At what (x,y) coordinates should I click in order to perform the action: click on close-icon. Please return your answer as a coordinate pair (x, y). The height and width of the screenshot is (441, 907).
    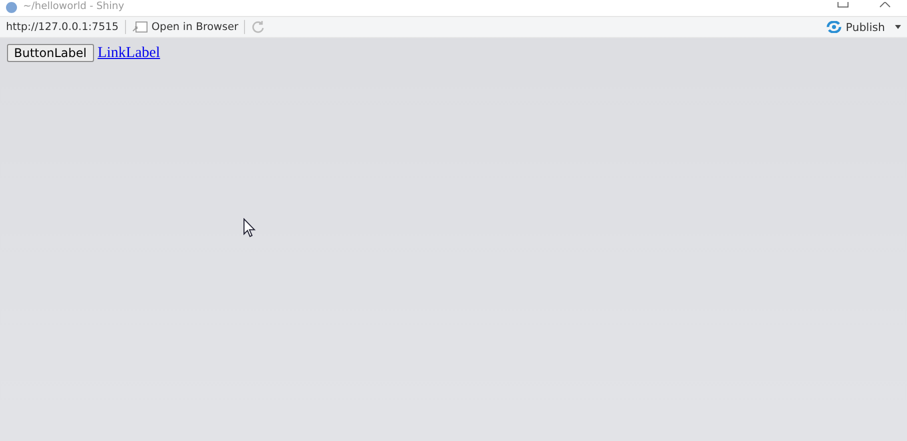
    Looking at the image, I should click on (885, 5).